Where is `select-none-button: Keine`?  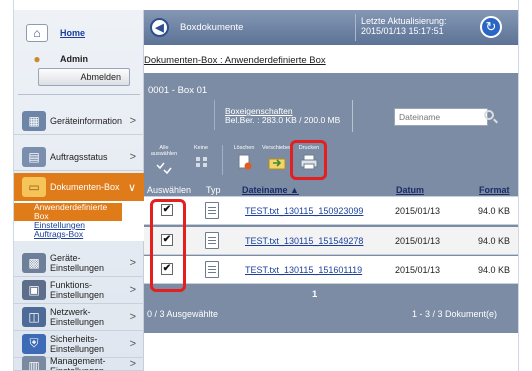 select-none-button: Keine is located at coordinates (201, 157).